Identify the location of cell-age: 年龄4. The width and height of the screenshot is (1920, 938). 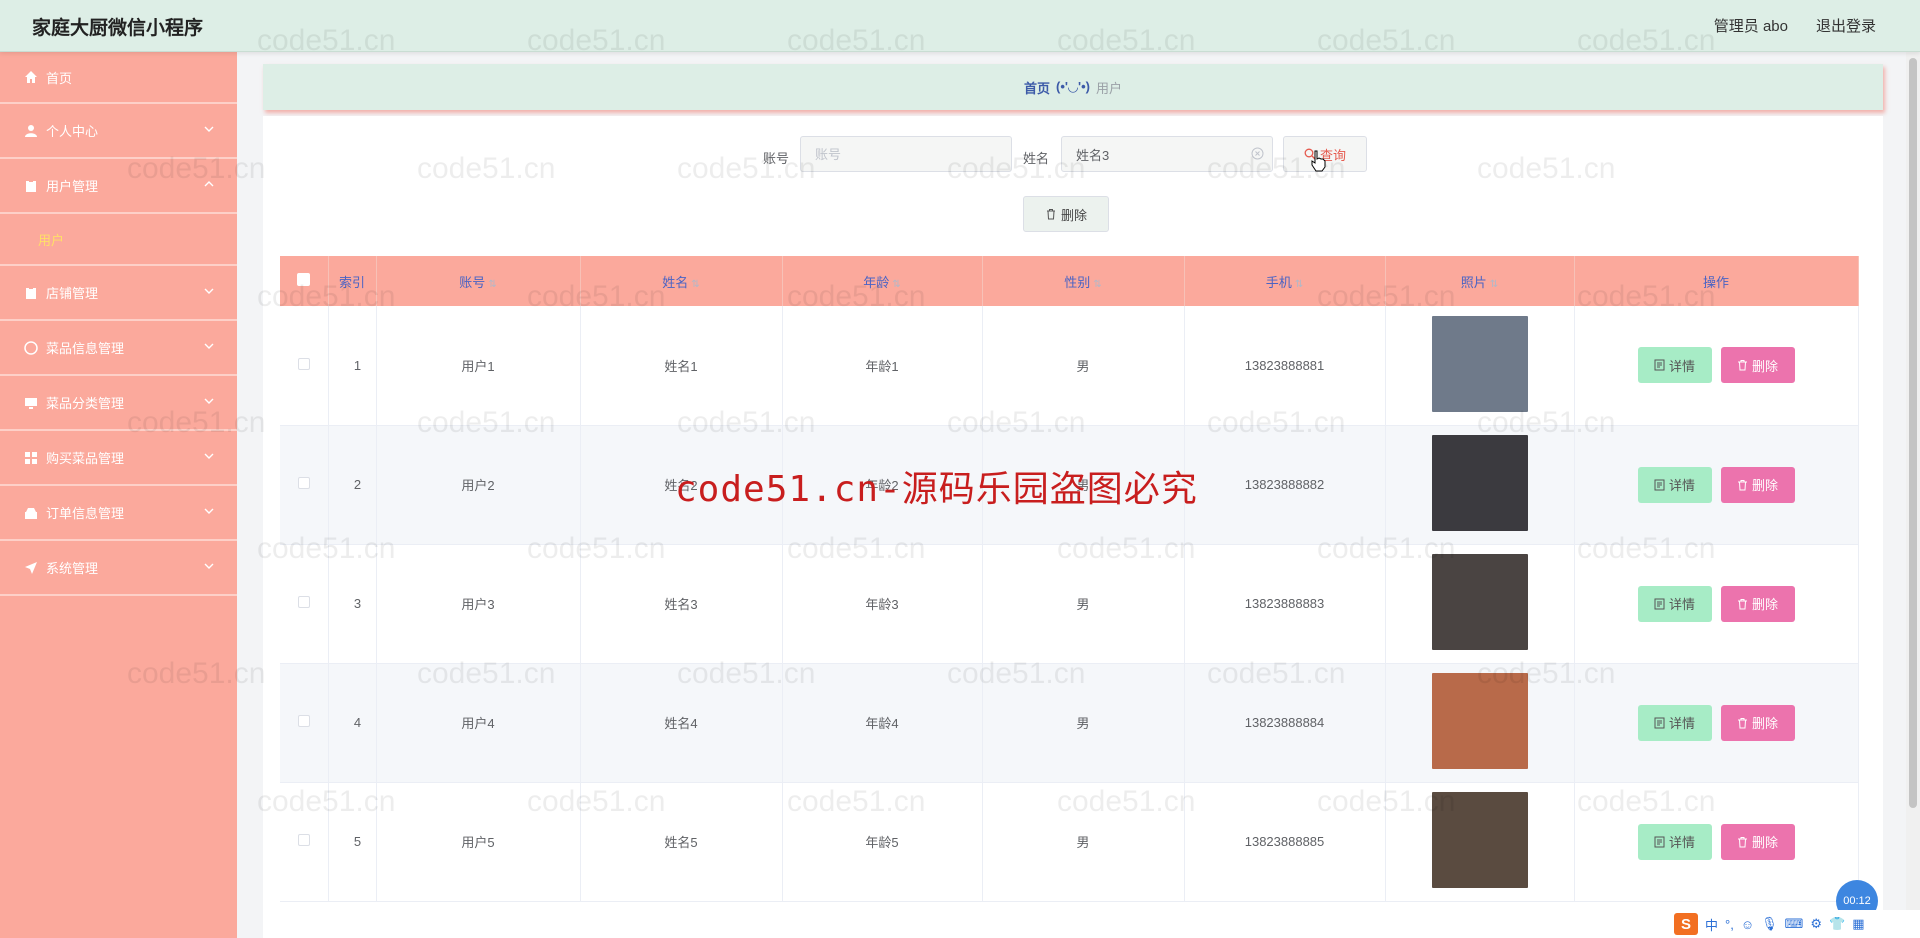
(882, 723).